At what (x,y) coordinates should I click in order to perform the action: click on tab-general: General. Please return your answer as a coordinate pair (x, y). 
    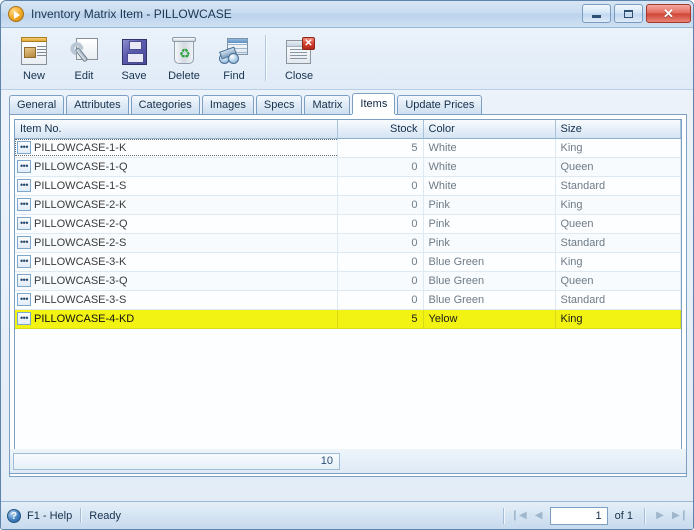
    Looking at the image, I should click on (37, 104).